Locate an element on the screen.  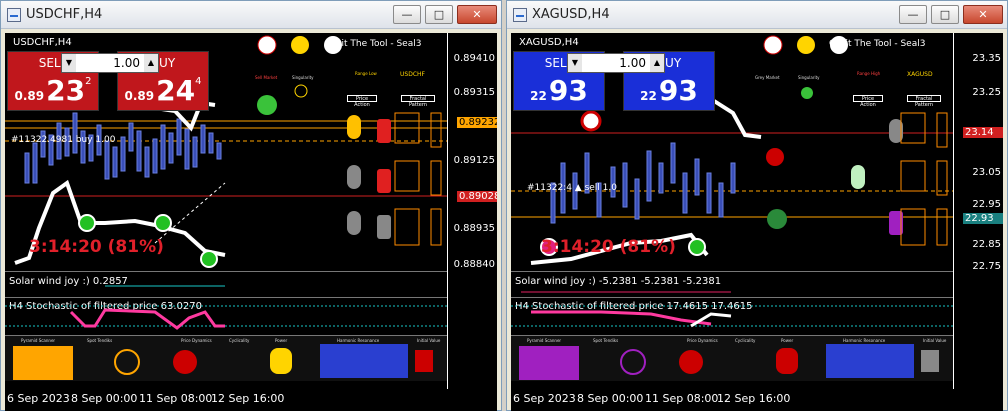
price-tick: 23.25 is located at coordinates (986, 92).